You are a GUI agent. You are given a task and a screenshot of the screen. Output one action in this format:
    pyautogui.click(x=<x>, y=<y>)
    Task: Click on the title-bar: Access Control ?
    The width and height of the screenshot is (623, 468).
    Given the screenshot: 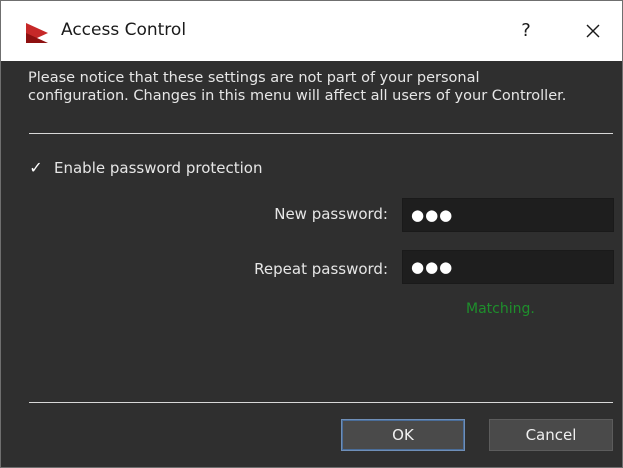 What is the action you would take?
    pyautogui.click(x=311, y=31)
    